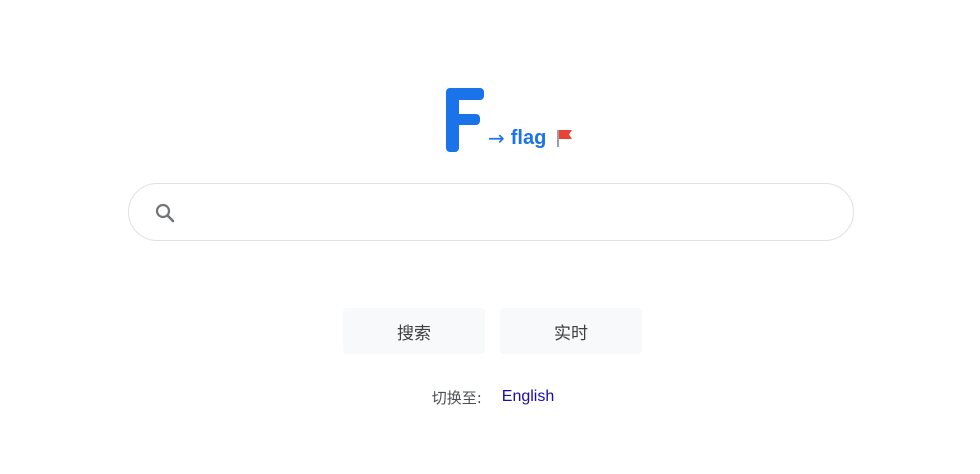 The height and width of the screenshot is (474, 980). I want to click on logo-letter-f, so click(465, 120).